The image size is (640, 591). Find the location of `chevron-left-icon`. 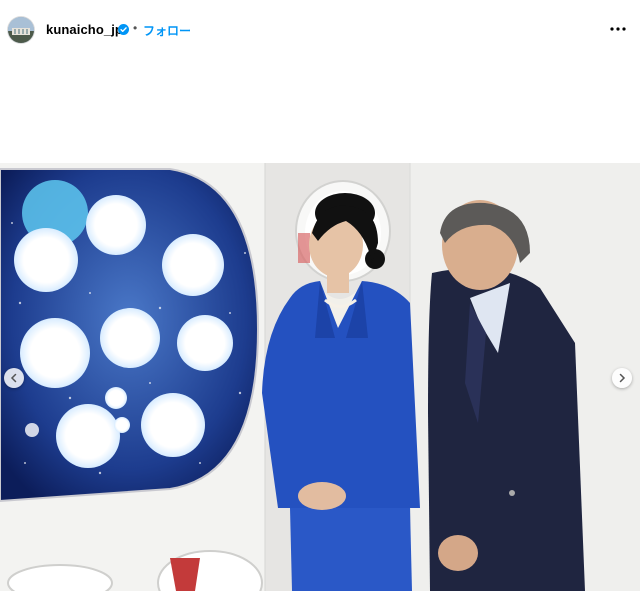

chevron-left-icon is located at coordinates (13, 378).